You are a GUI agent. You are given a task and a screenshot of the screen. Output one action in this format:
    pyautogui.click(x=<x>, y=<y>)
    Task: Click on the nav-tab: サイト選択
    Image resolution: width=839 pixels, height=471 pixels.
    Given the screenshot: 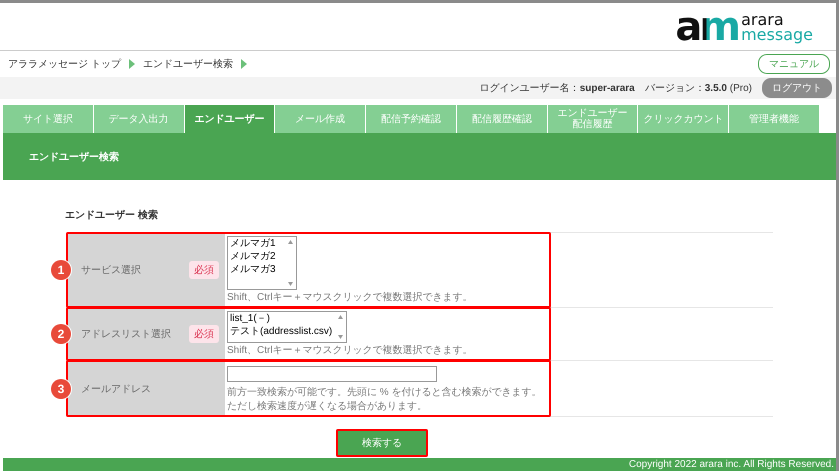 What is the action you would take?
    pyautogui.click(x=48, y=119)
    